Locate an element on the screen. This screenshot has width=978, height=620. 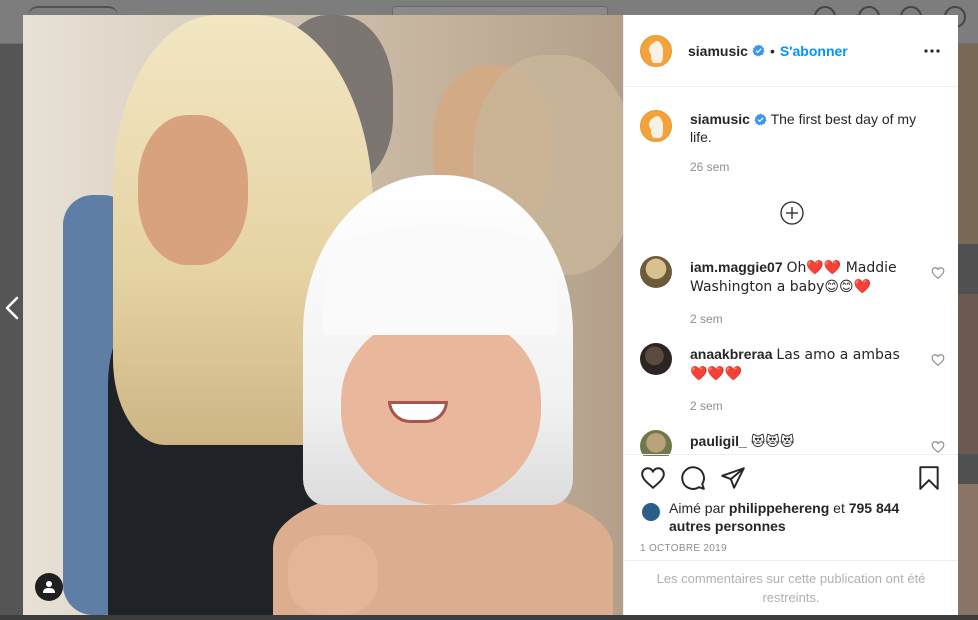
commenter-username: pauligil_ is located at coordinates (718, 441).